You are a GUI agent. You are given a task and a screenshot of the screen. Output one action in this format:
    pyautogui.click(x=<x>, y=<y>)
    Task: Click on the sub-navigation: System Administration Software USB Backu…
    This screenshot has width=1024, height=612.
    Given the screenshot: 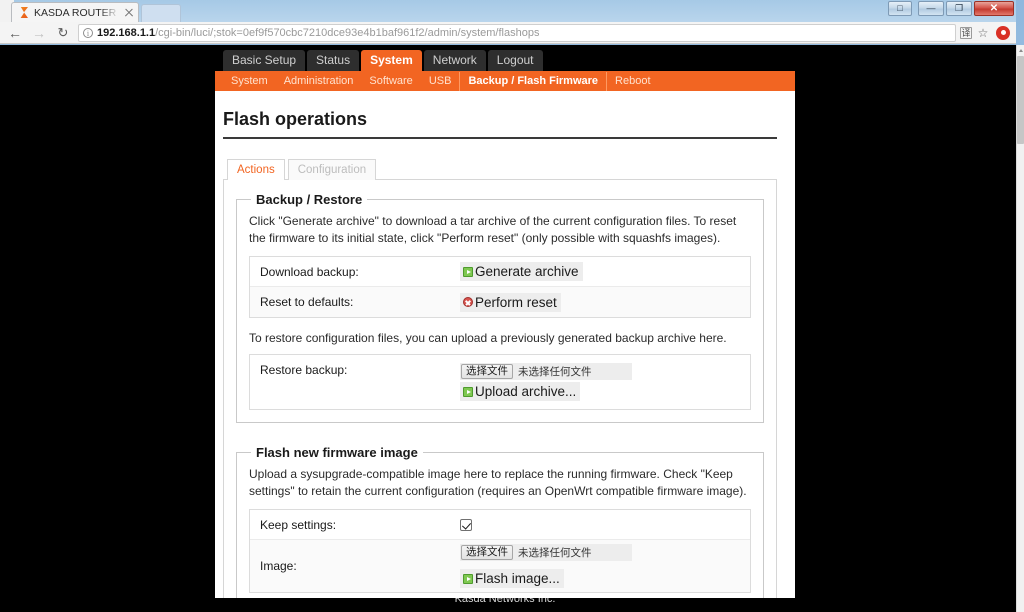 What is the action you would take?
    pyautogui.click(x=505, y=81)
    